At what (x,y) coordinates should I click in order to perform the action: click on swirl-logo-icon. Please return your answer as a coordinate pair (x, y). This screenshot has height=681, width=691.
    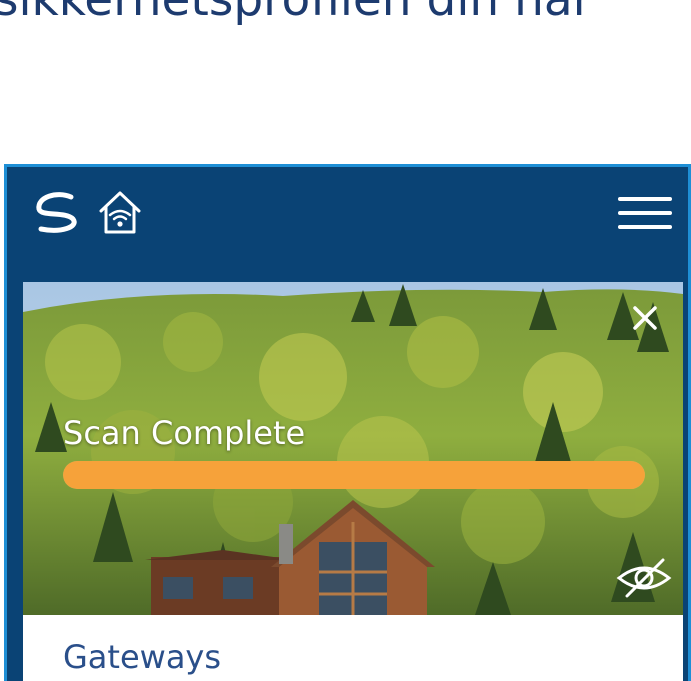
    Looking at the image, I should click on (58, 212).